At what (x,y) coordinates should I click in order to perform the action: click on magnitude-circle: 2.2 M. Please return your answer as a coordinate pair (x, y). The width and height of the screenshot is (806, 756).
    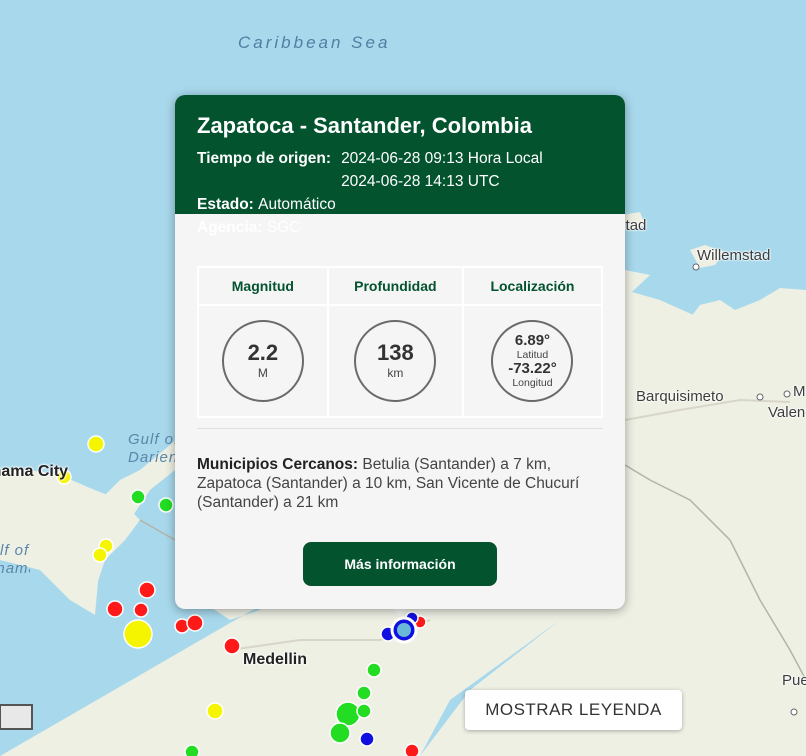
    Looking at the image, I should click on (262, 361).